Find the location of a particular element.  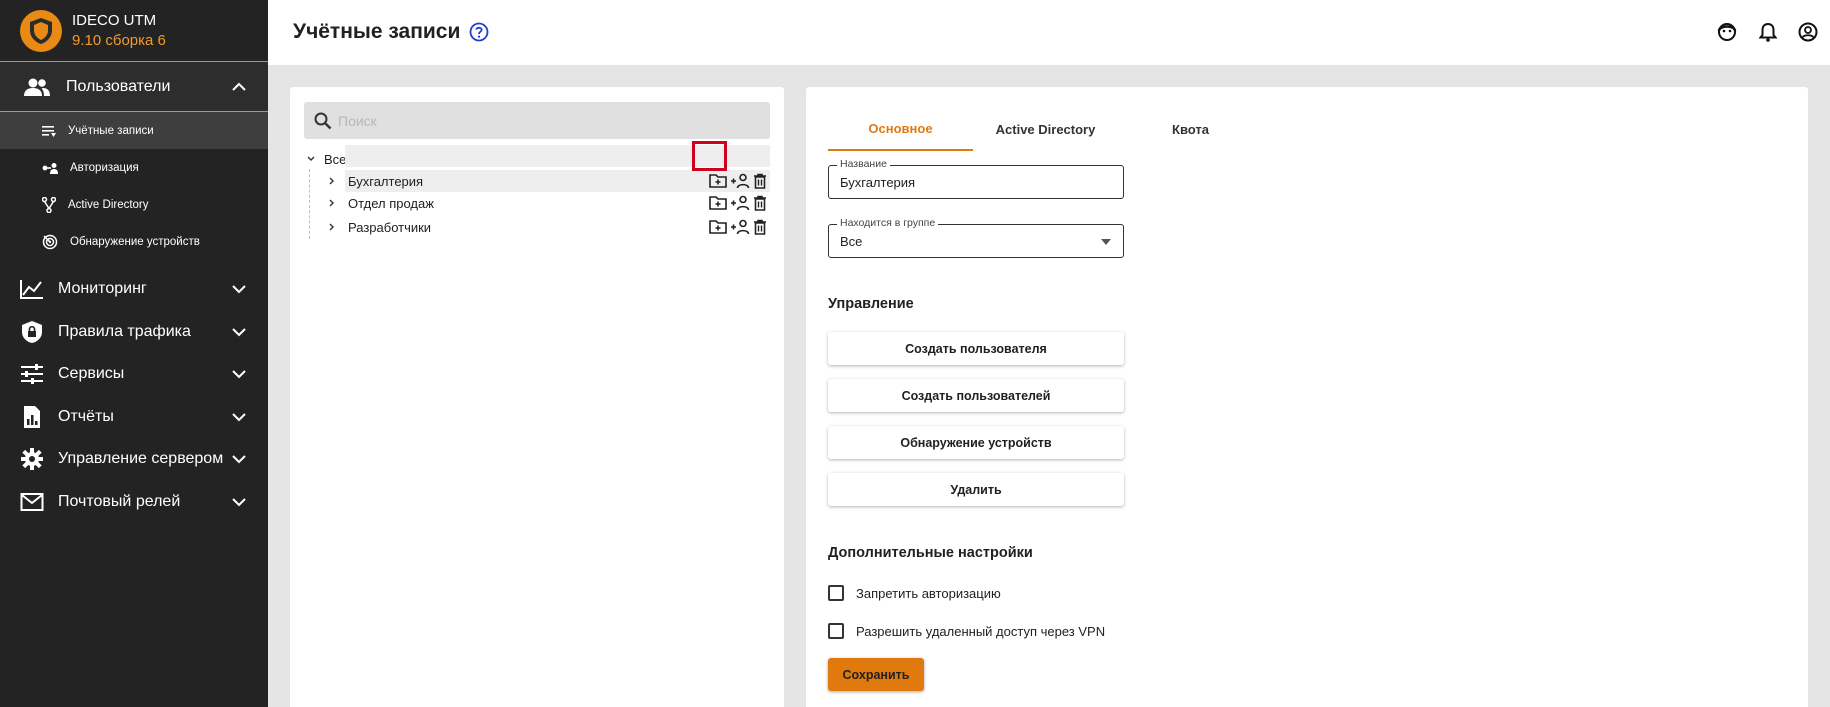

sidebar-item-traffic-rules: Правила трафика is located at coordinates (134, 332).